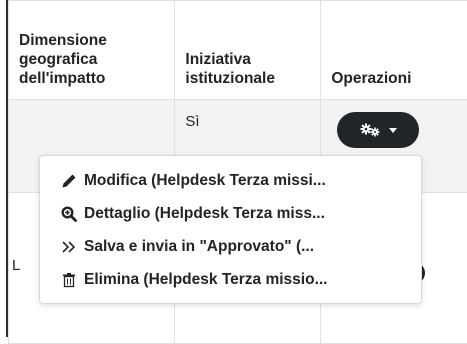  Describe the element at coordinates (248, 50) in the screenshot. I see `header-iniziativa-istituzionale: Iniziativa istituzionale` at that location.